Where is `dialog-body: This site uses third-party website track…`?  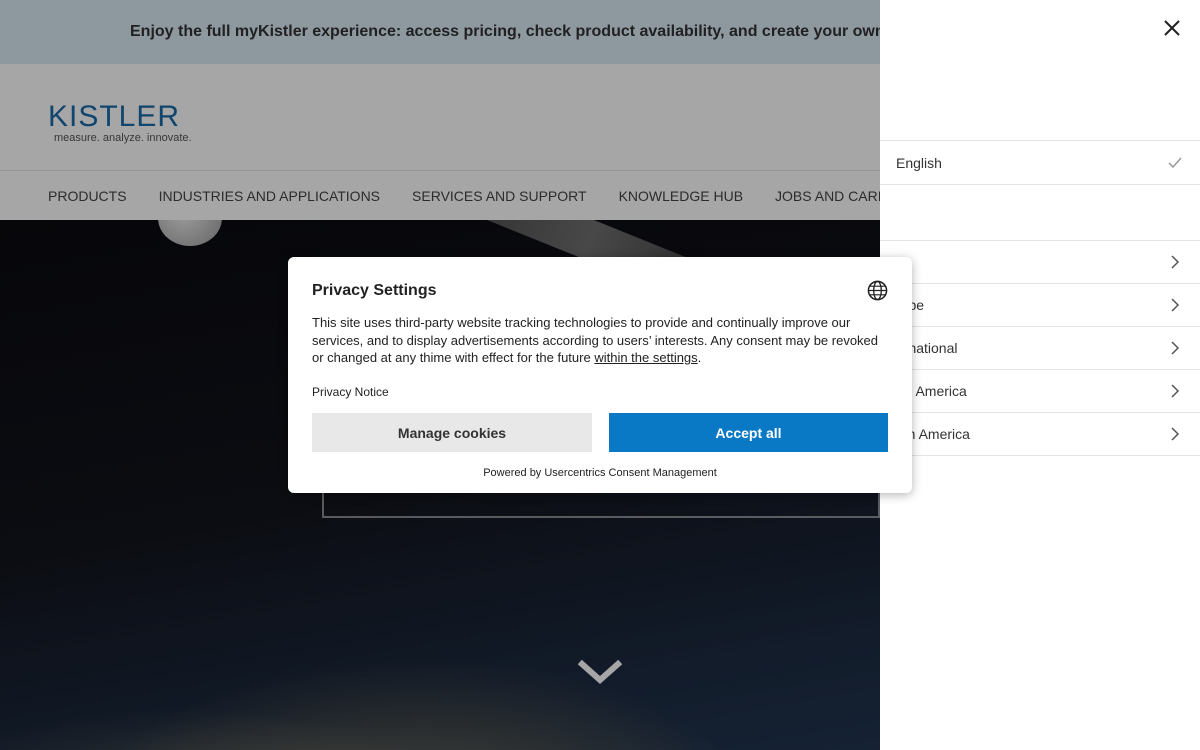 dialog-body: This site uses third-party website track… is located at coordinates (597, 340).